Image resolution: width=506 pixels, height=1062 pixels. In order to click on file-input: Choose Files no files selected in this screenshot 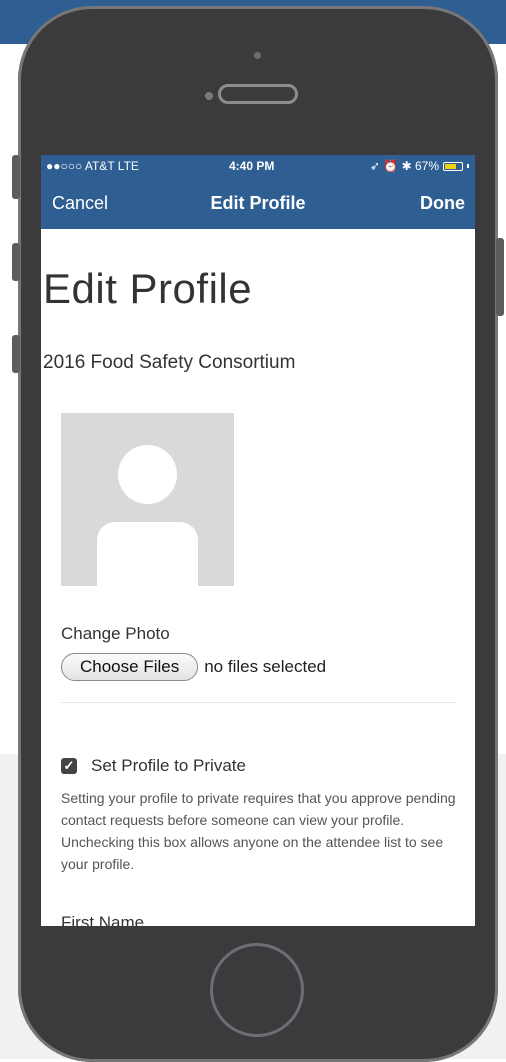, I will do `click(193, 667)`.